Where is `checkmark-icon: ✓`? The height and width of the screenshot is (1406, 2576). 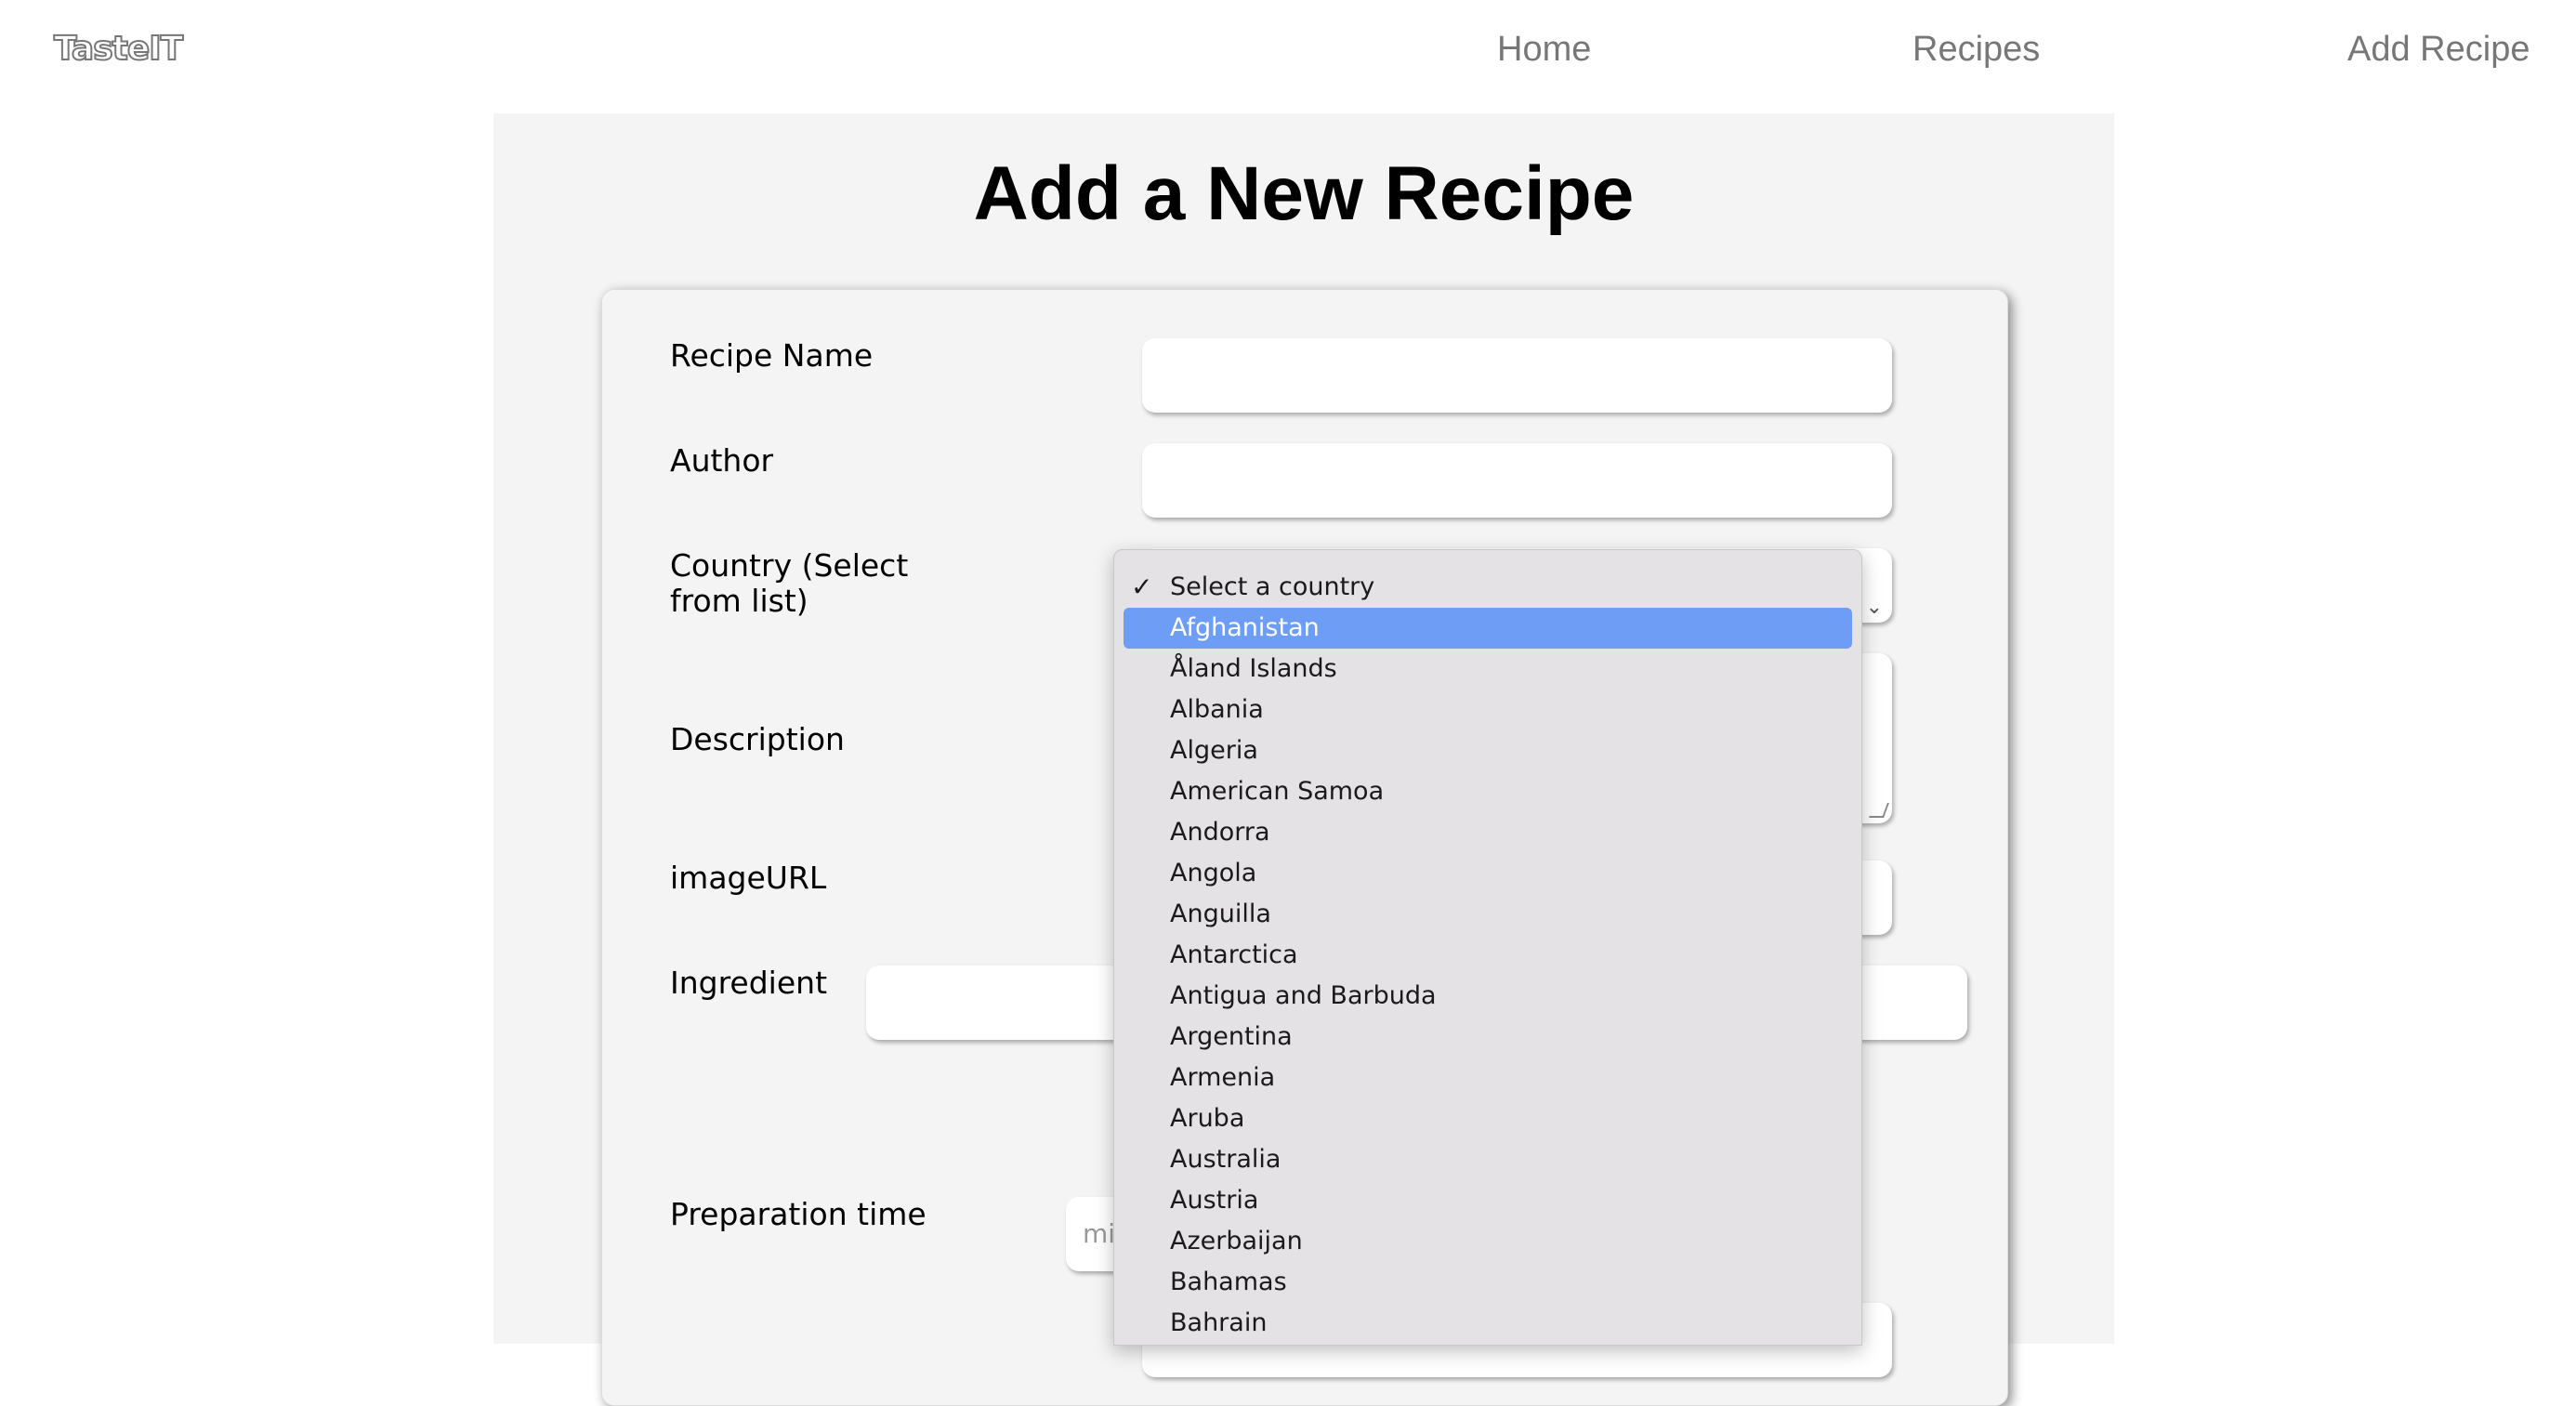 checkmark-icon: ✓ is located at coordinates (1142, 587).